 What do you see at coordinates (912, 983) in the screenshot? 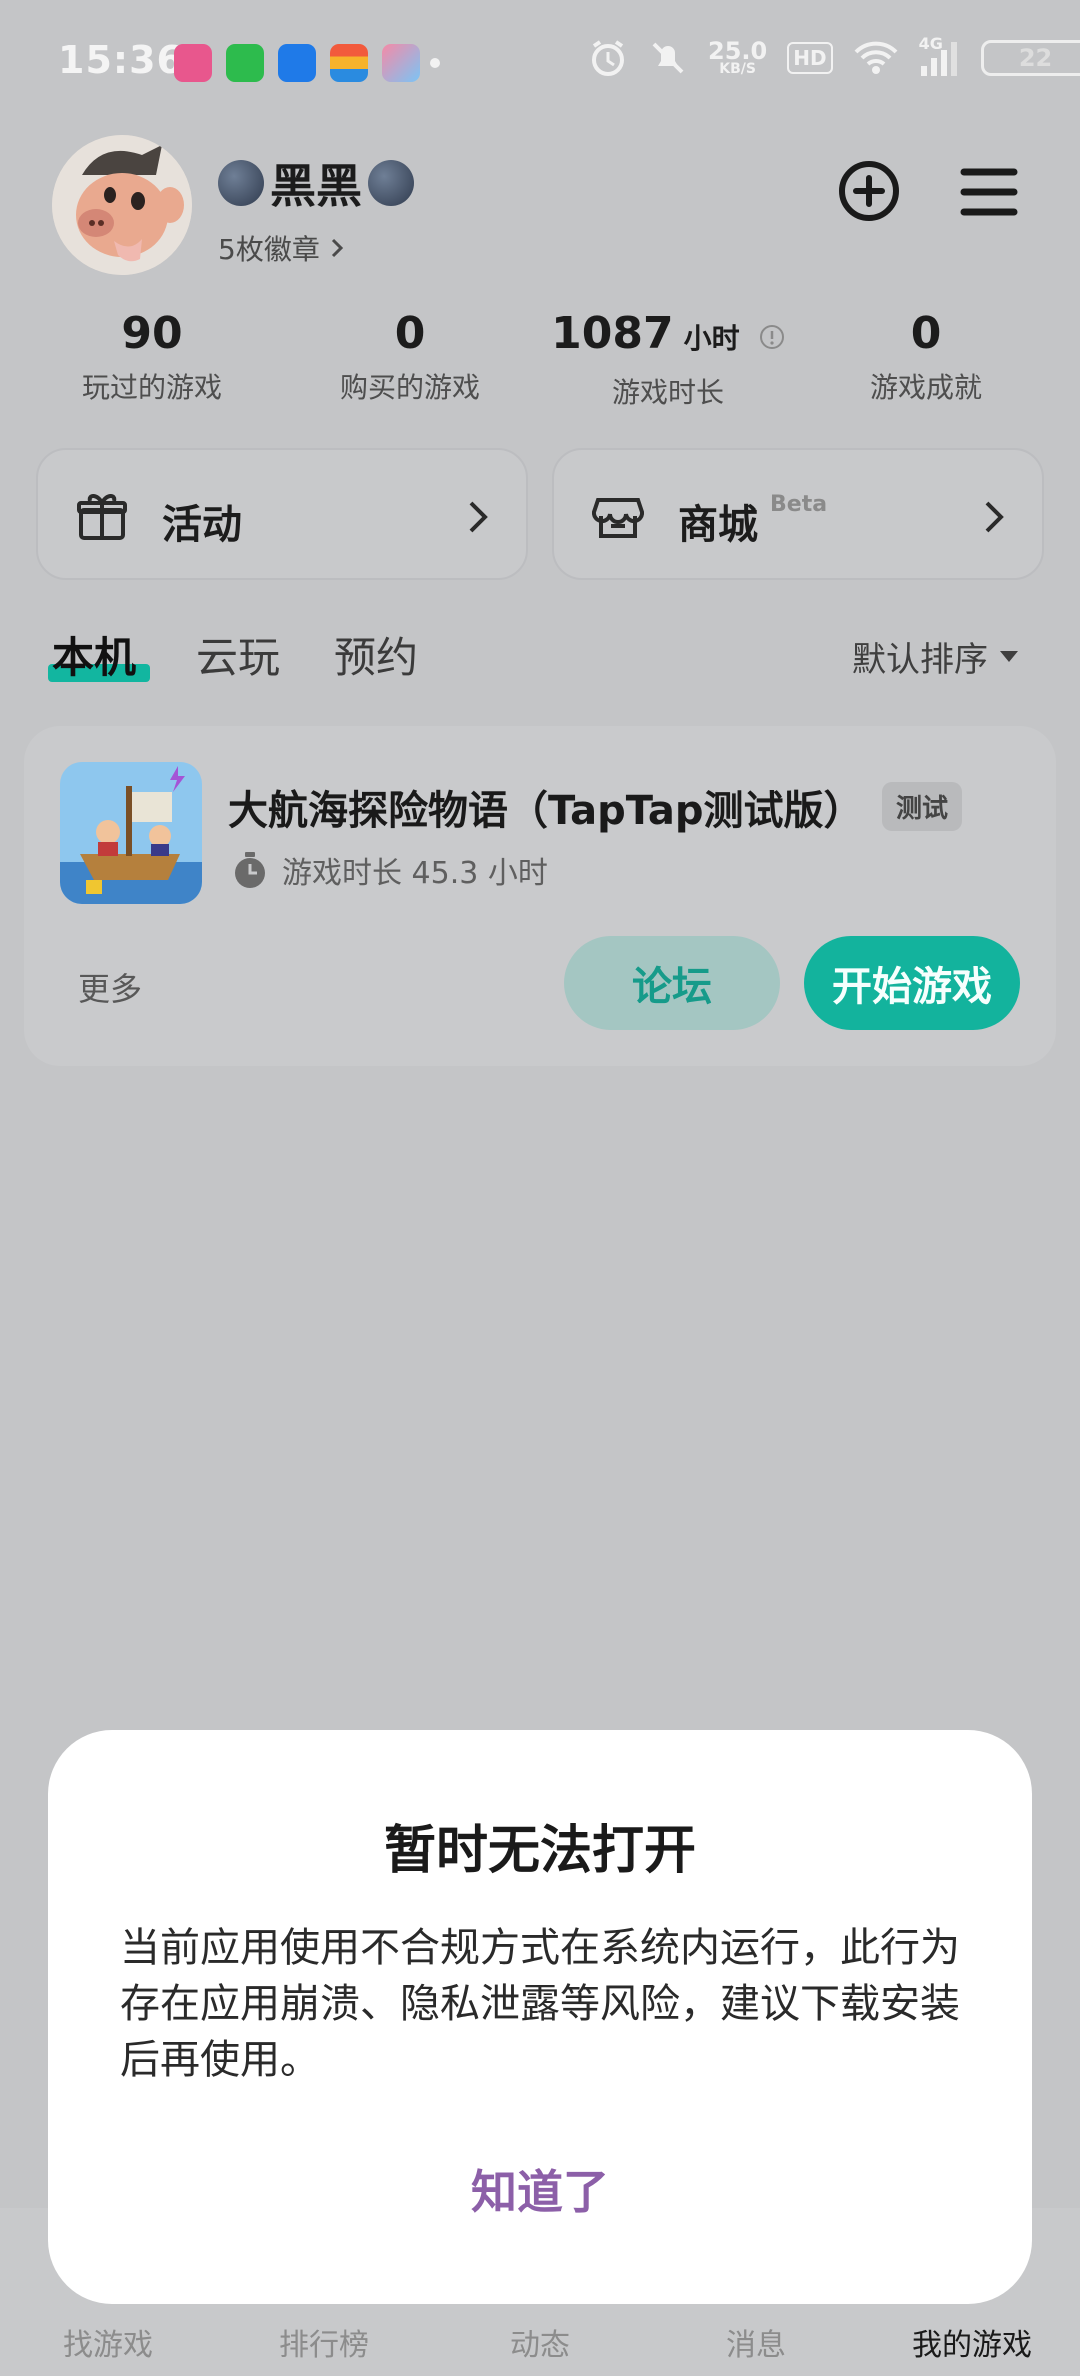
I see `start-game-button: 开始游戏` at bounding box center [912, 983].